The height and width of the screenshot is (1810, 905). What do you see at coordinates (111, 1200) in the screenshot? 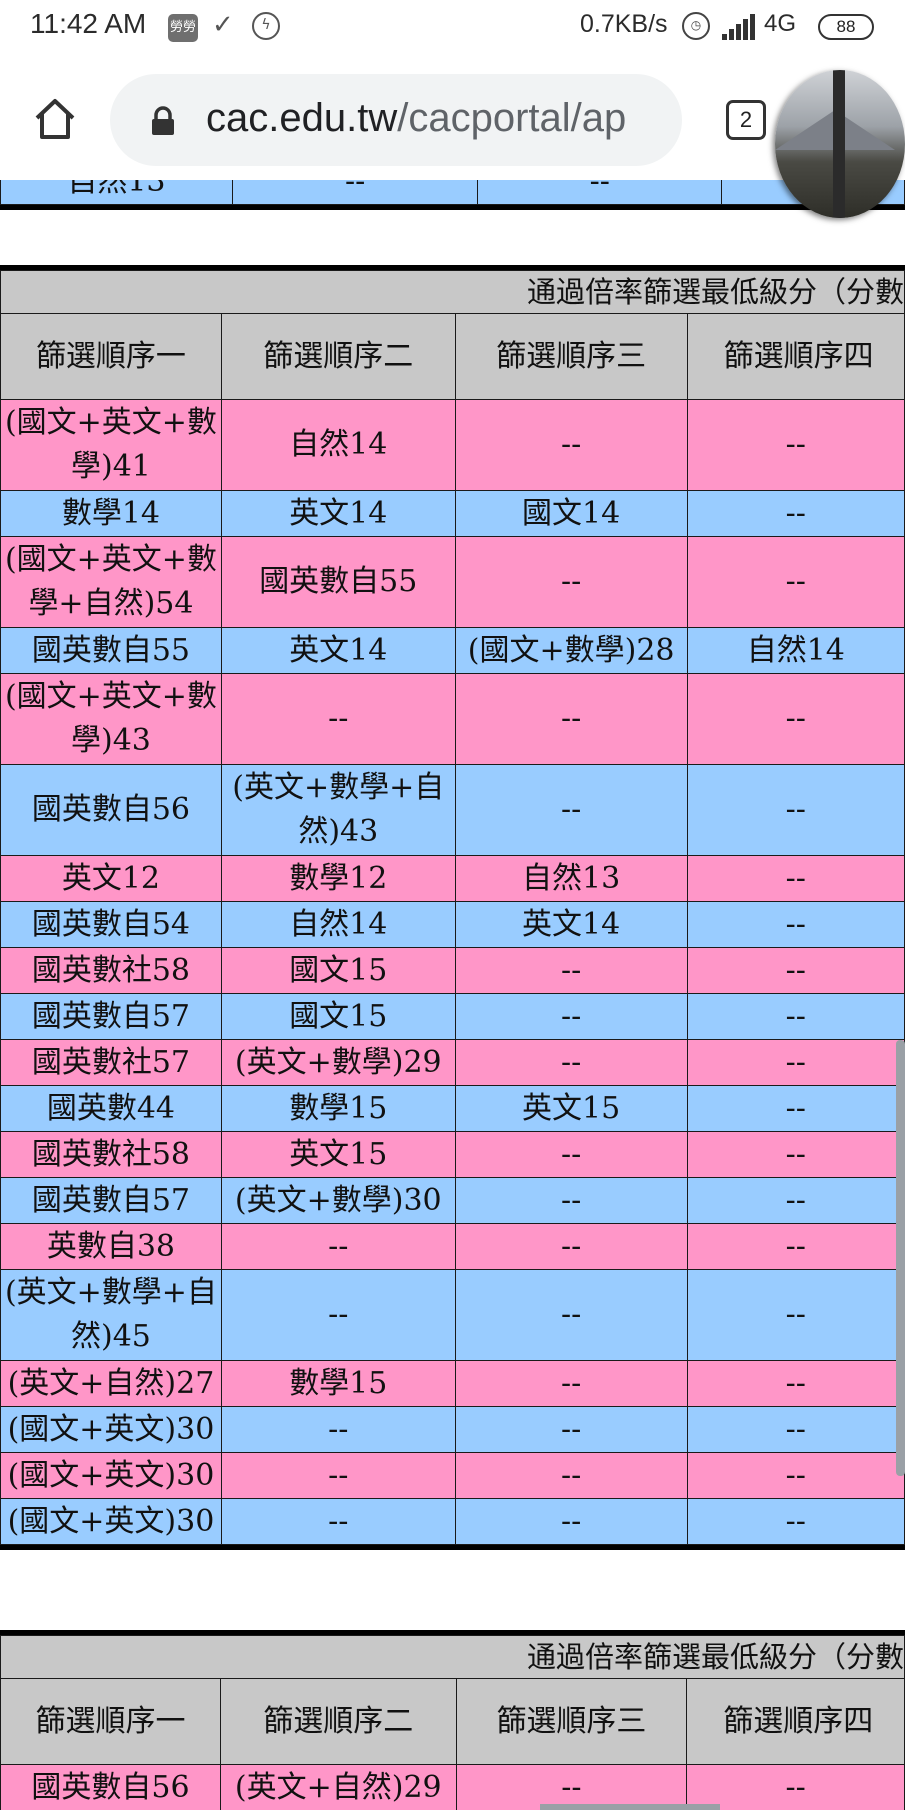
I see `table-cell: 國英數自57` at bounding box center [111, 1200].